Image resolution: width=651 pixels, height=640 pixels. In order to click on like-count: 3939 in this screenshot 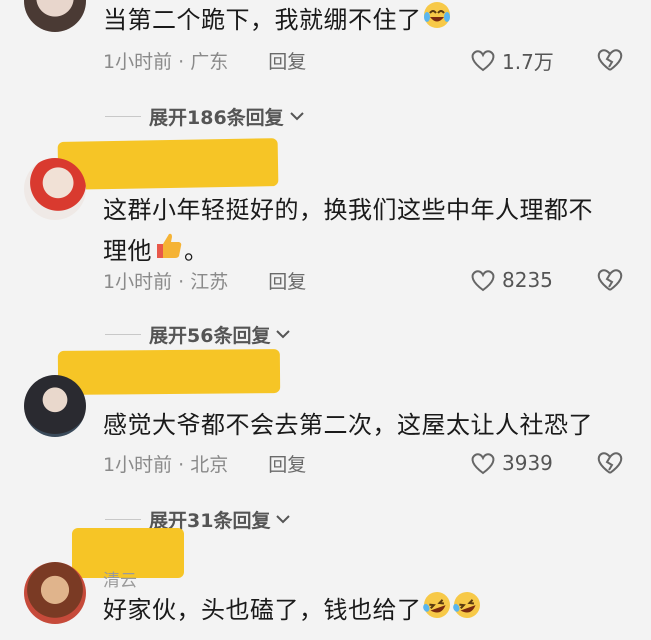, I will do `click(527, 463)`.